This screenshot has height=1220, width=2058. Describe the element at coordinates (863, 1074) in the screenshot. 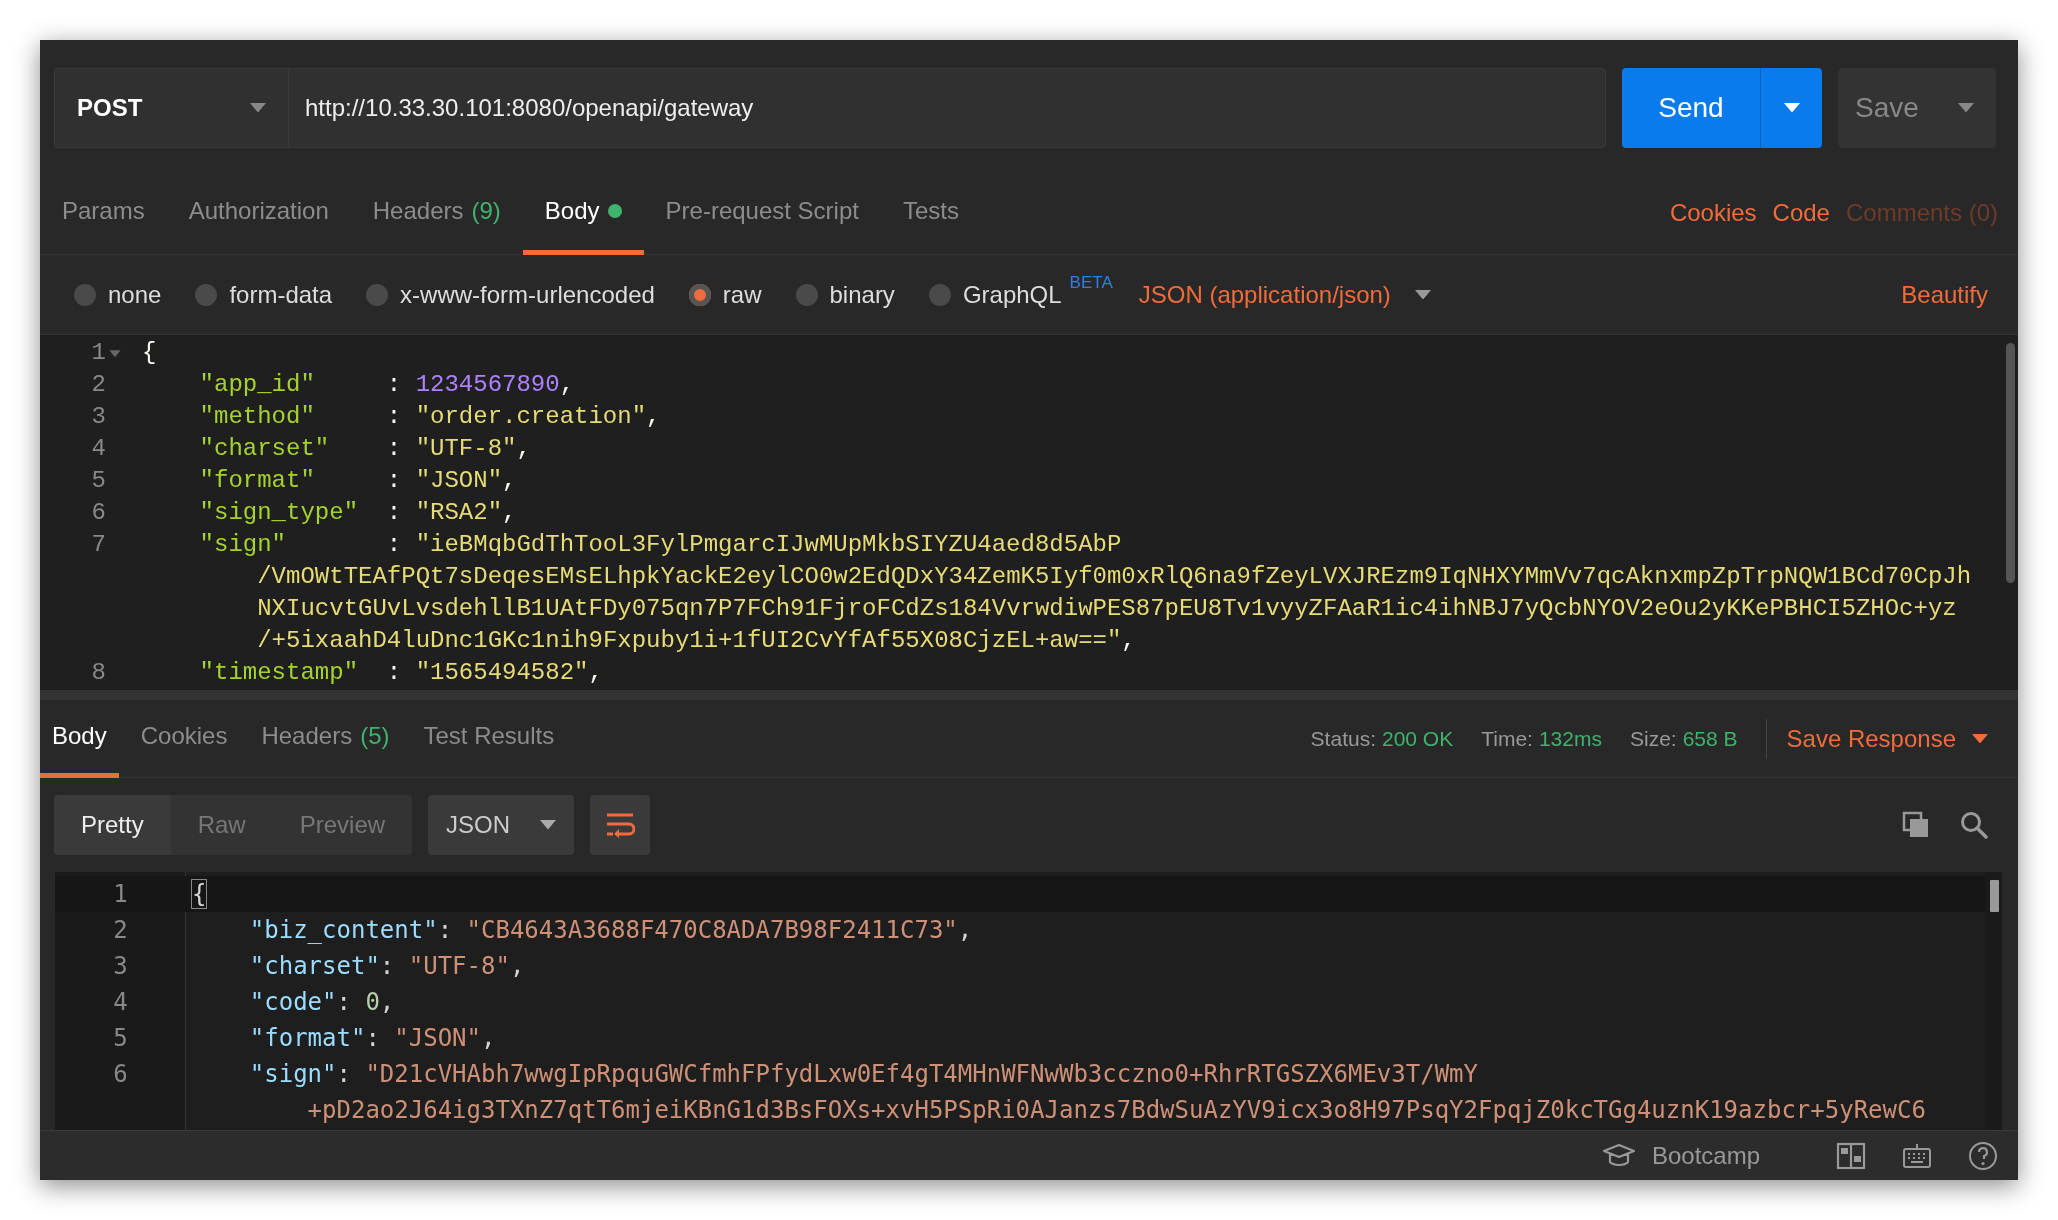

I see `code-line: "sign": "D21cVHAbh7wwgIpRpquGWCfmhFPfydLxw0Ef4gT4MHnWFNwWb3cczno0+RhrRTGSZX6MEv3T/WmY` at that location.